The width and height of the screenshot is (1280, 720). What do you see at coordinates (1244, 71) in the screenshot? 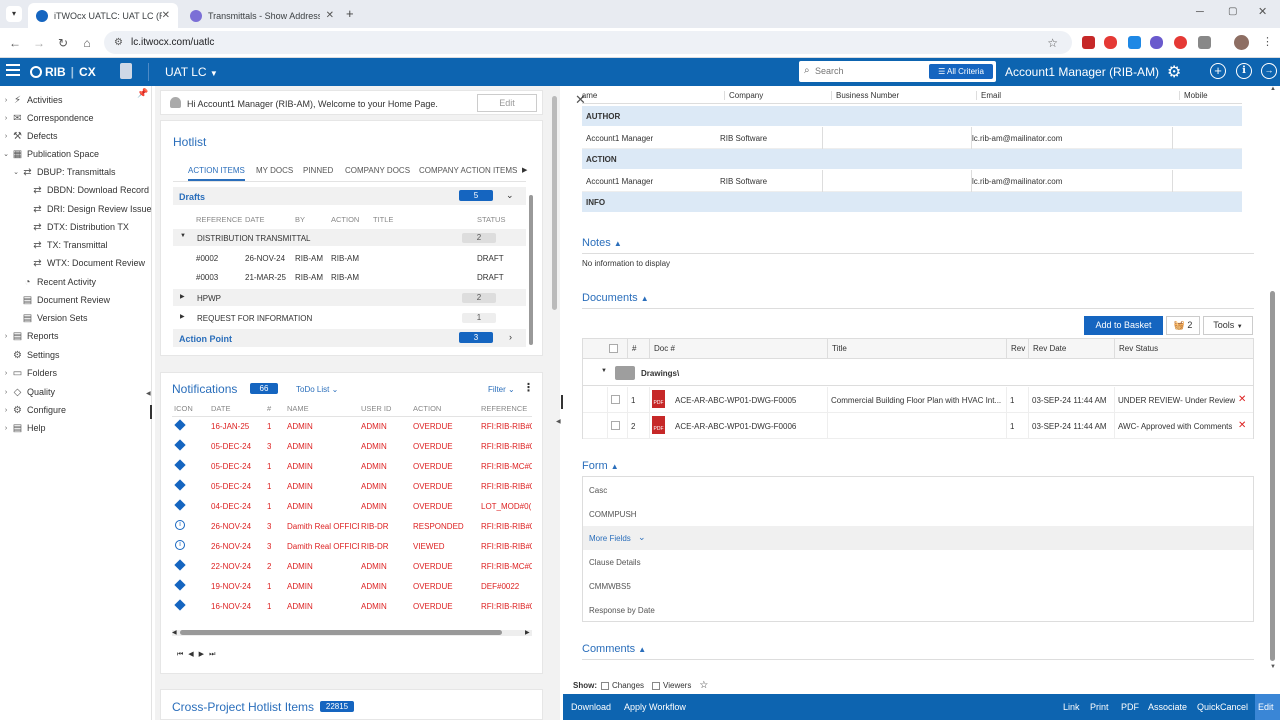
I see `help-circle-icon: ℹ` at bounding box center [1244, 71].